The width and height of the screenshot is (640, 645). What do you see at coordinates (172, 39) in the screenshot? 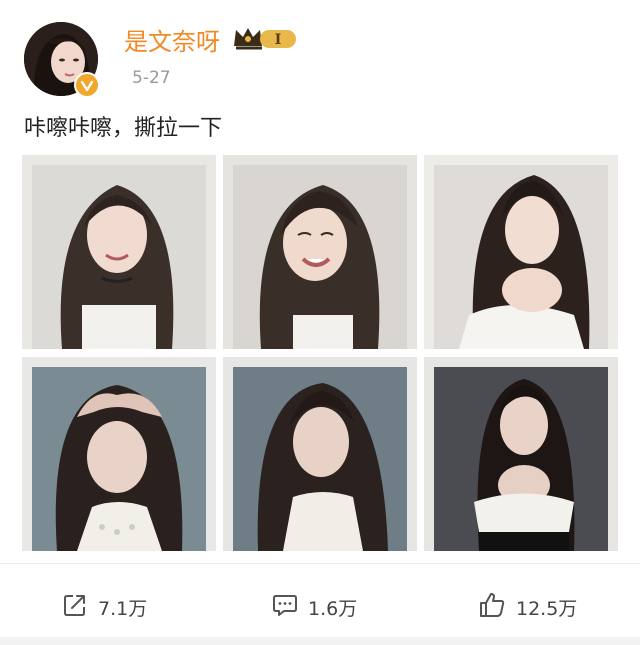
I see `username: 是文奈呀` at bounding box center [172, 39].